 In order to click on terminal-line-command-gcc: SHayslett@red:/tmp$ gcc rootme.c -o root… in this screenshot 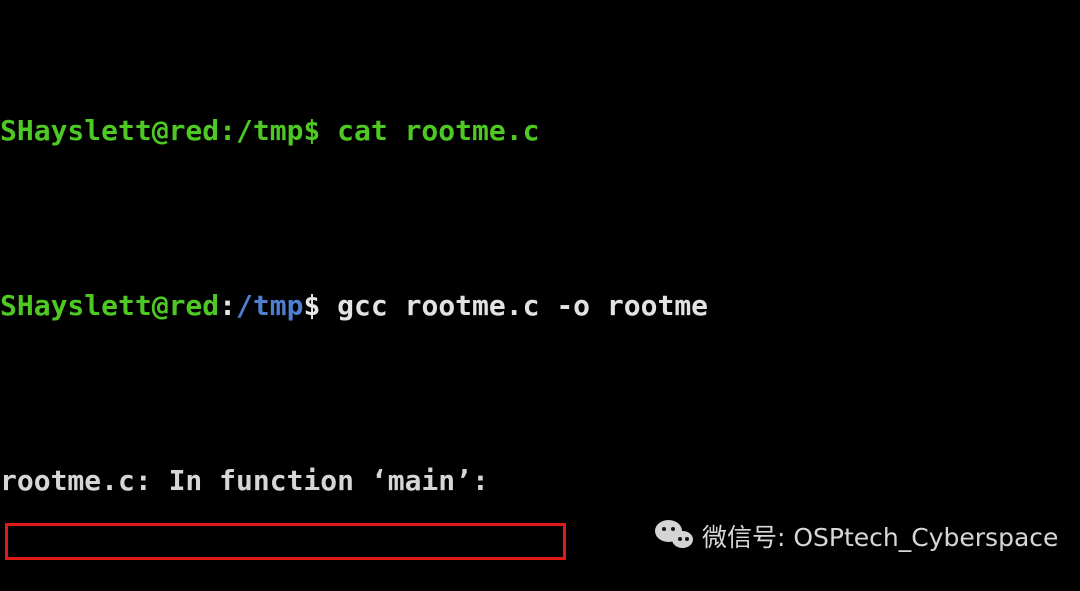, I will do `click(540, 305)`.